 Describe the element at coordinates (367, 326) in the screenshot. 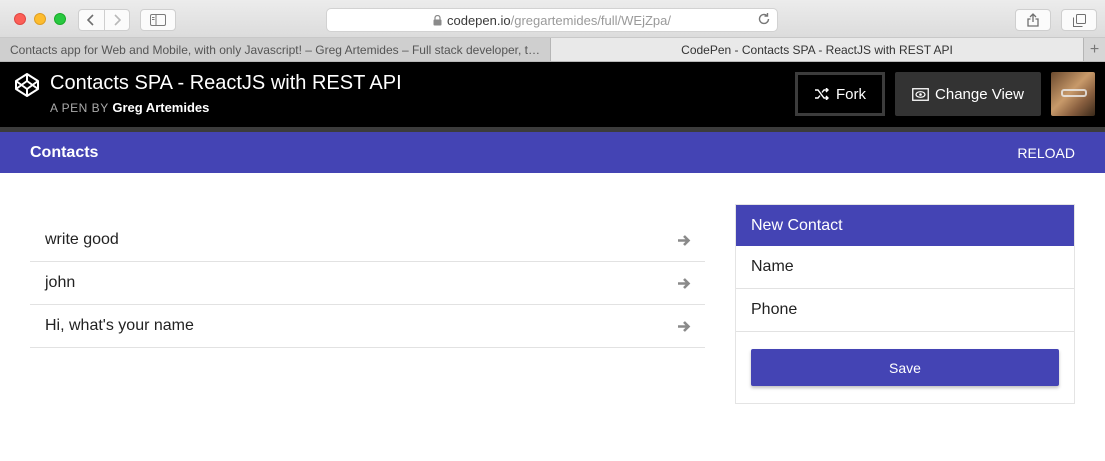

I see `list-item: Hi, what's your name` at that location.